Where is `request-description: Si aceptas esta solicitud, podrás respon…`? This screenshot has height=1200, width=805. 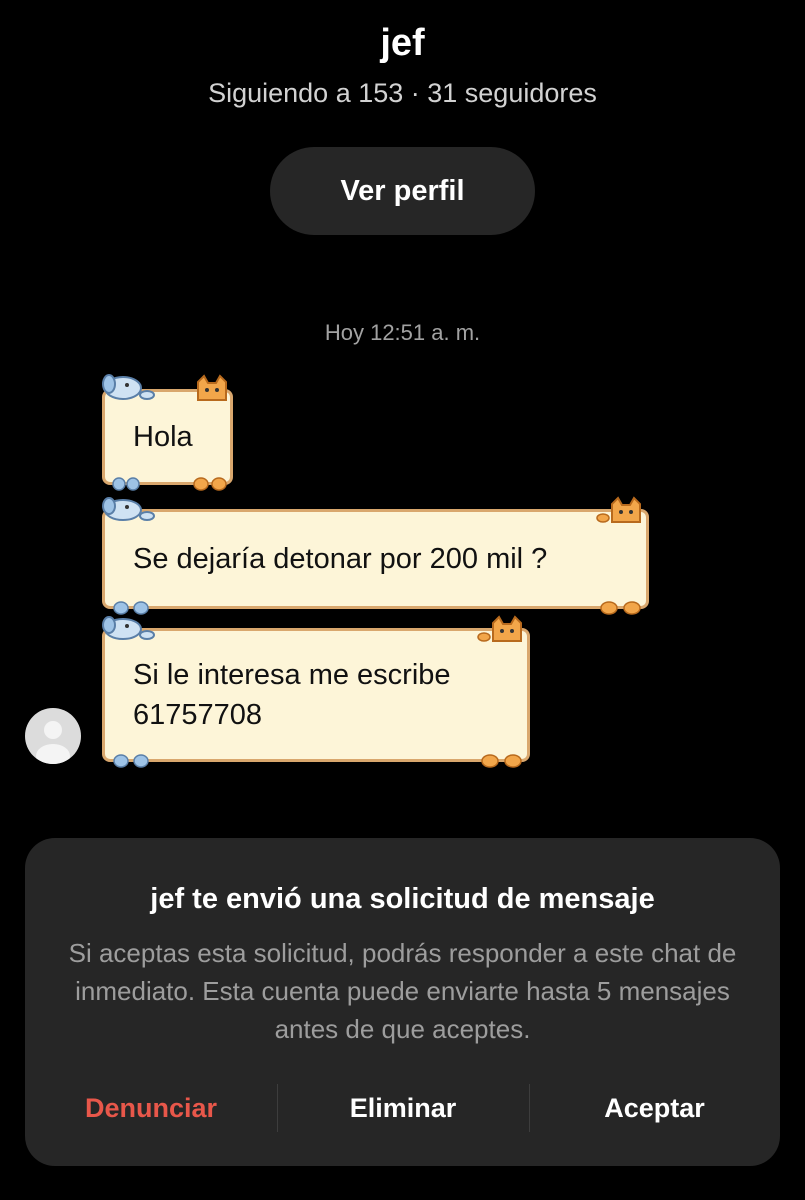
request-description: Si aceptas esta solicitud, podrás respon… is located at coordinates (402, 991).